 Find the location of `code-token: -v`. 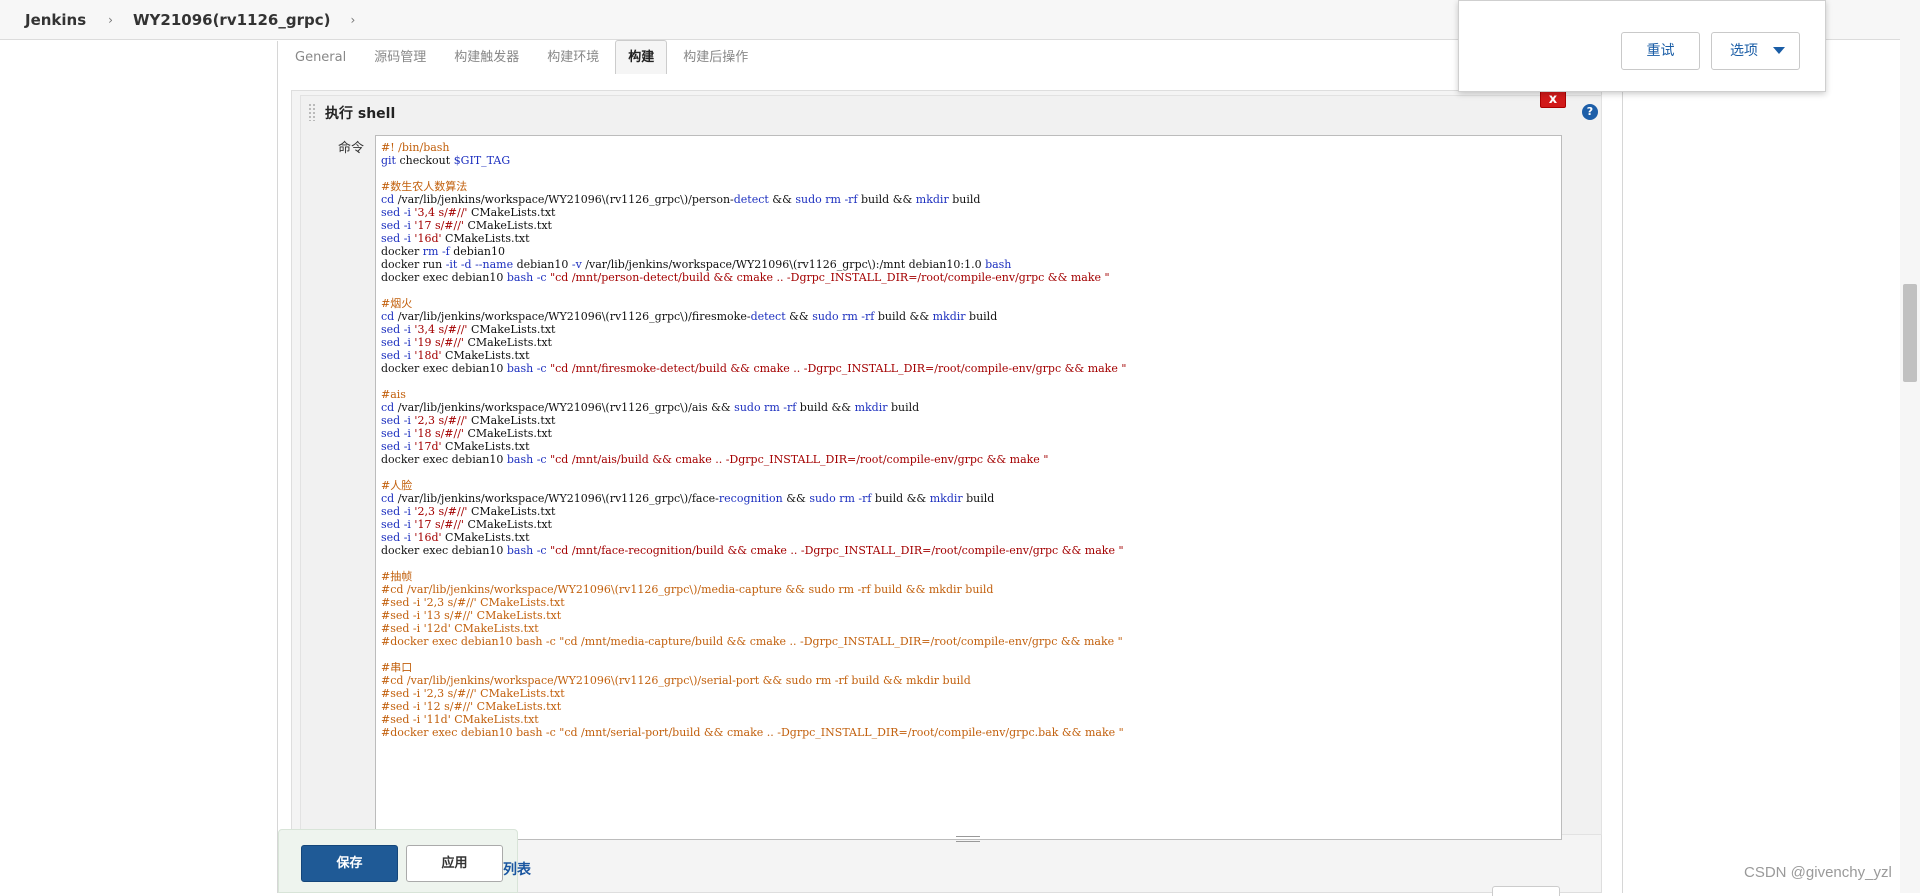

code-token: -v is located at coordinates (576, 264).